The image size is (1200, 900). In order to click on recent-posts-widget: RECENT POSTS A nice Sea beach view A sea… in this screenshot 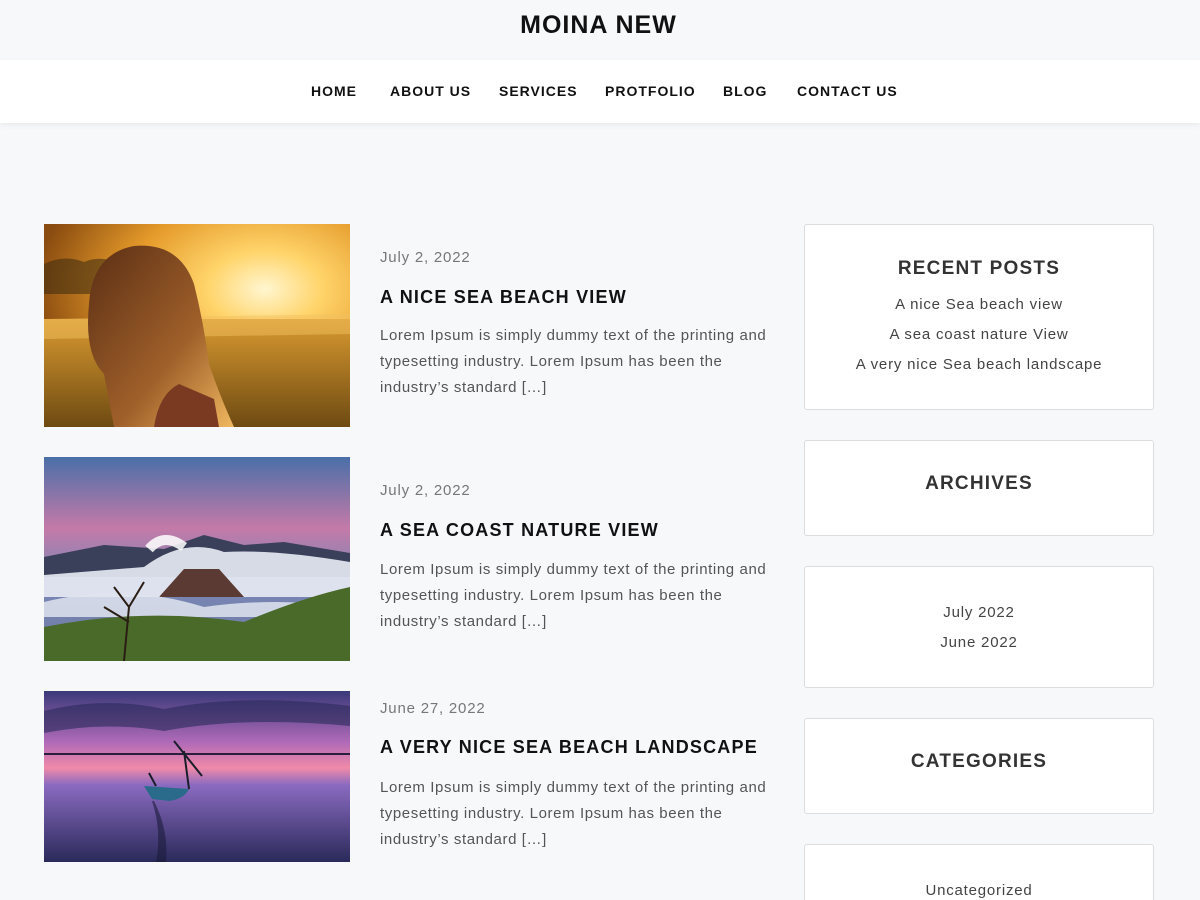, I will do `click(979, 317)`.